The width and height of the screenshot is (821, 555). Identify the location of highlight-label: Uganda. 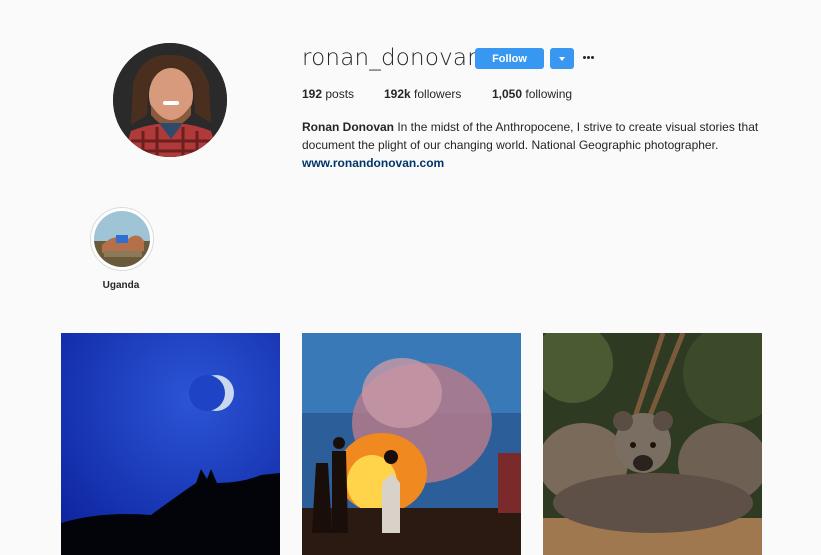
(121, 285).